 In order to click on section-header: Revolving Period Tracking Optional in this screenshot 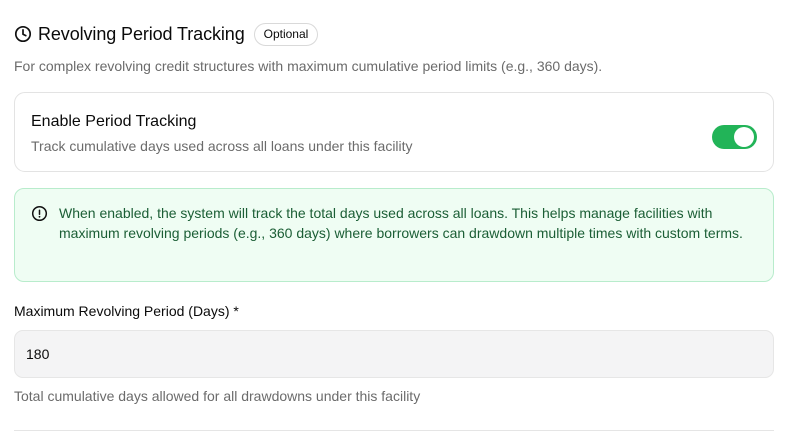, I will do `click(166, 34)`.